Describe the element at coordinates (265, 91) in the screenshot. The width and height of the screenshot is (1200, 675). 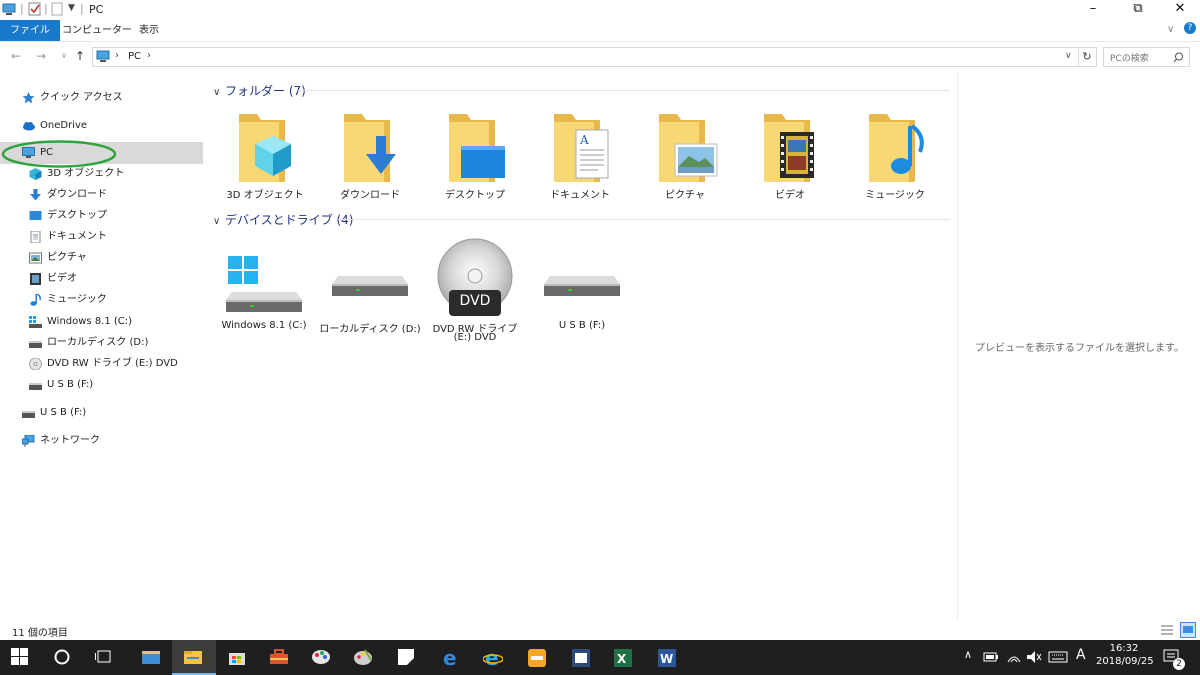
I see `group-header-label: フォルダー (7)` at that location.